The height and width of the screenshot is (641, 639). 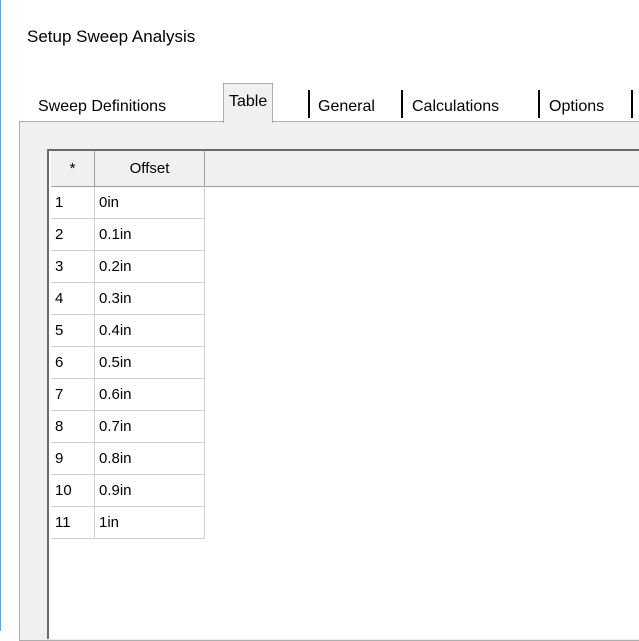 What do you see at coordinates (455, 107) in the screenshot?
I see `tab-calculations: Calculations` at bounding box center [455, 107].